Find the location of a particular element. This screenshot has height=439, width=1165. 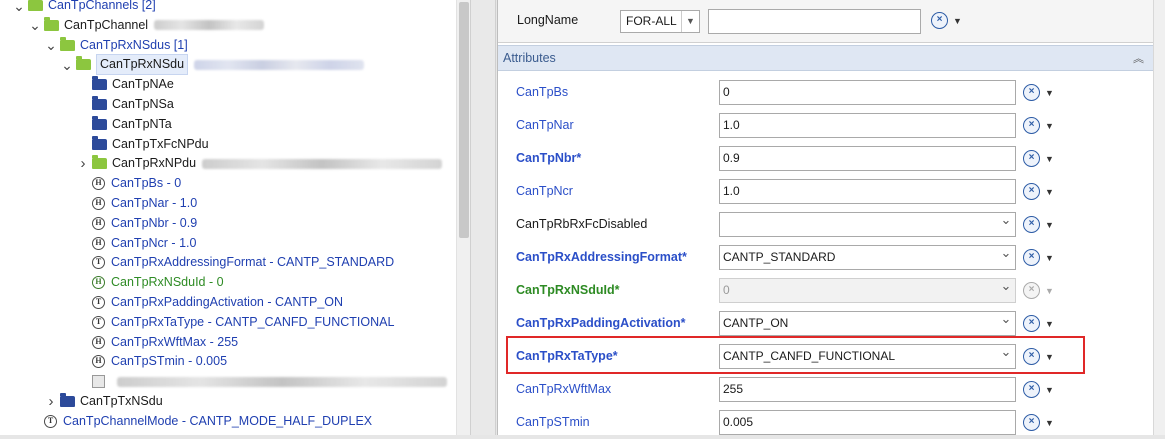

attribute-select: CANTP_CANFD_FUNCTIONAL ⌄ is located at coordinates (867, 356).